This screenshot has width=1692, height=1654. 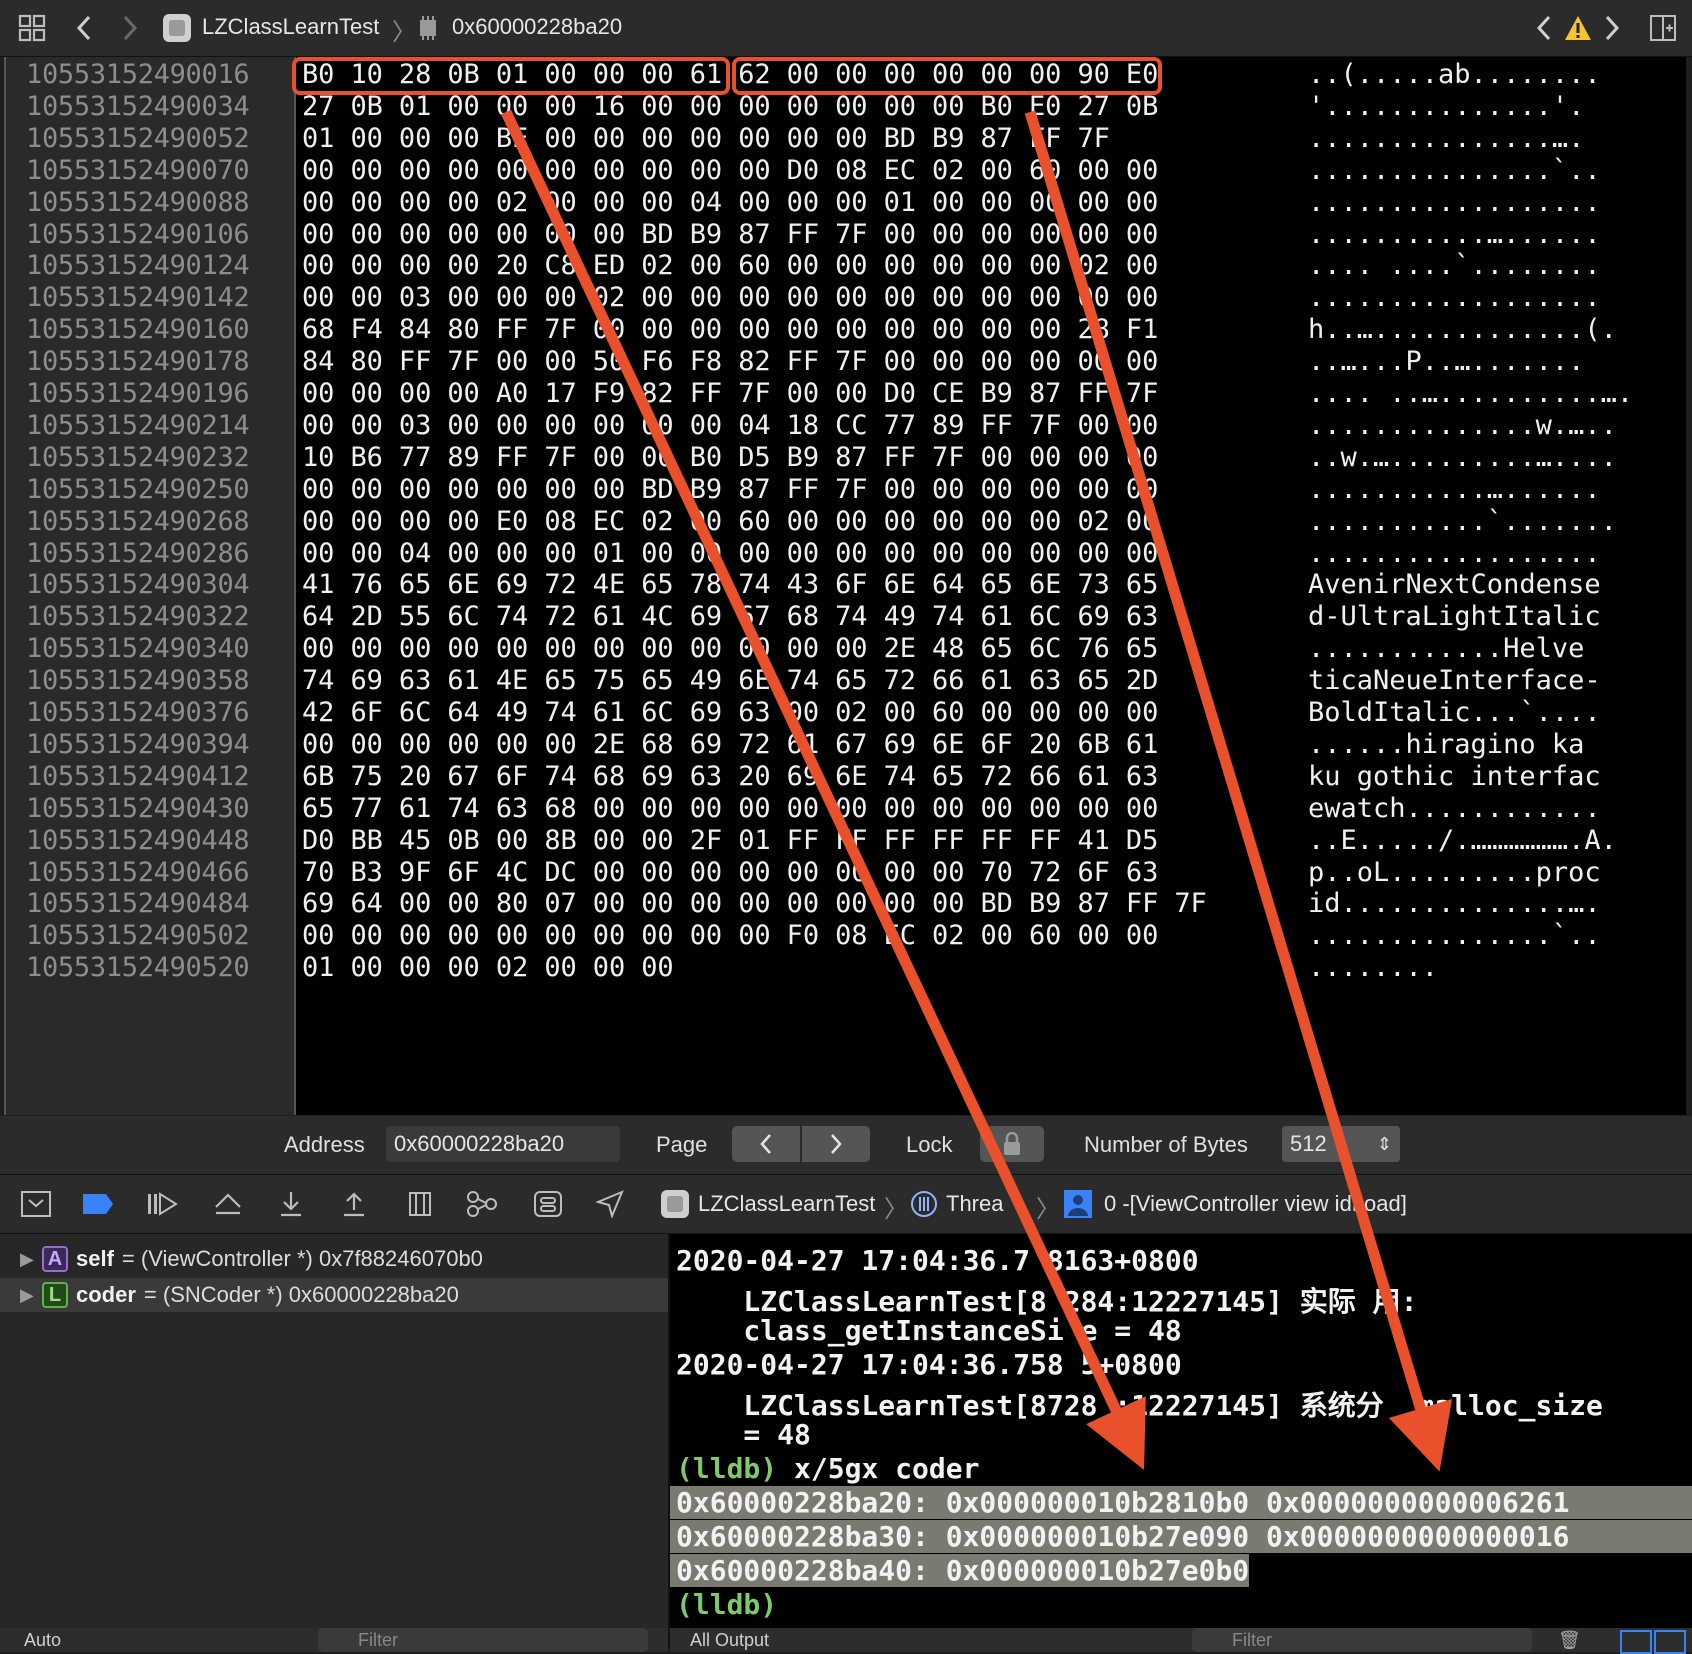 I want to click on number-of-bytes-select: 512 ⇕, so click(x=1341, y=1144).